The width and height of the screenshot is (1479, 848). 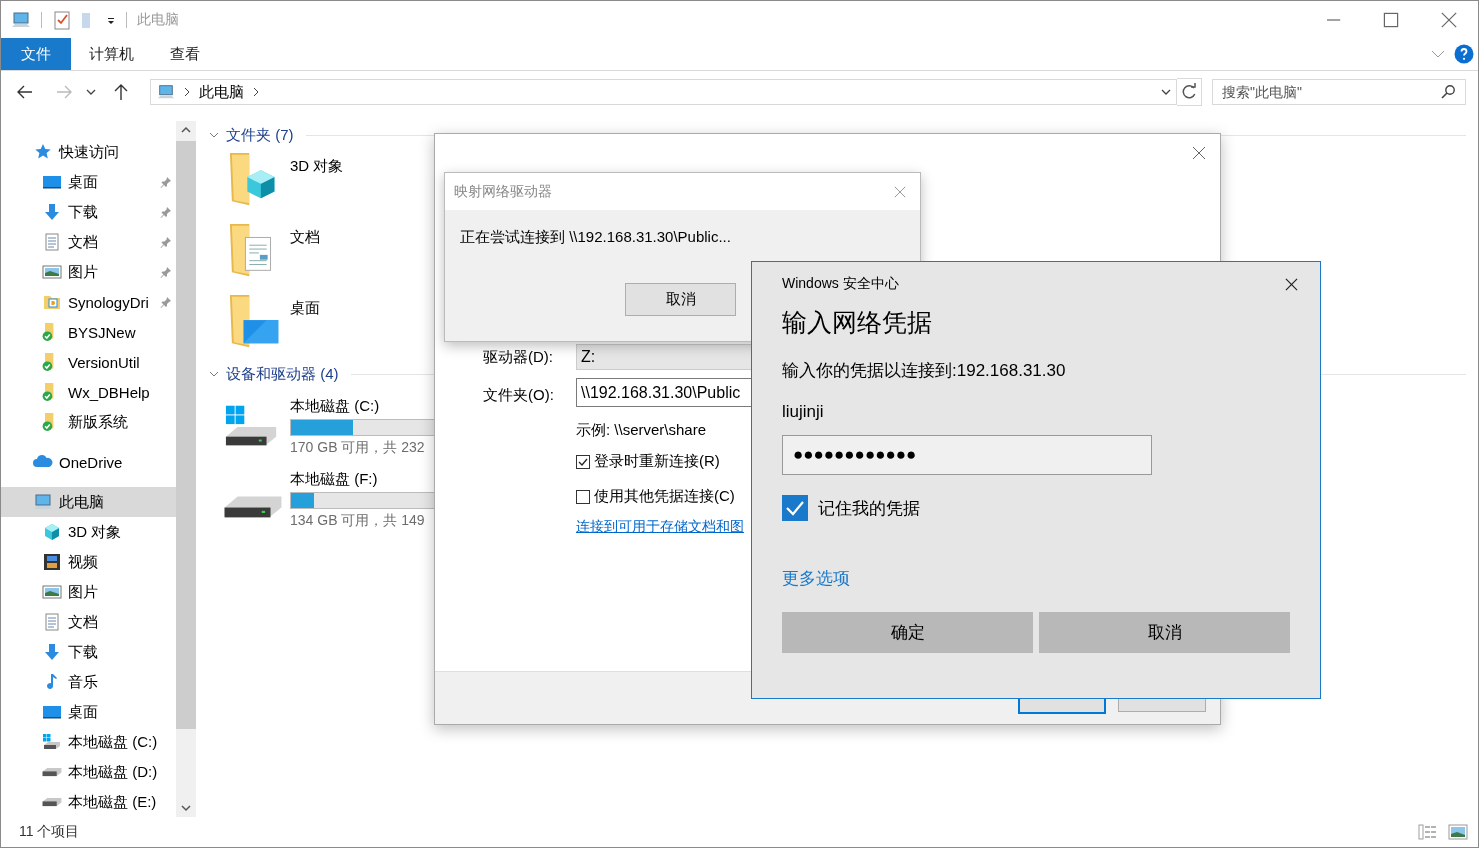 What do you see at coordinates (358, 447) in the screenshot?
I see `free-space-text: 170 GB 可用，共 232` at bounding box center [358, 447].